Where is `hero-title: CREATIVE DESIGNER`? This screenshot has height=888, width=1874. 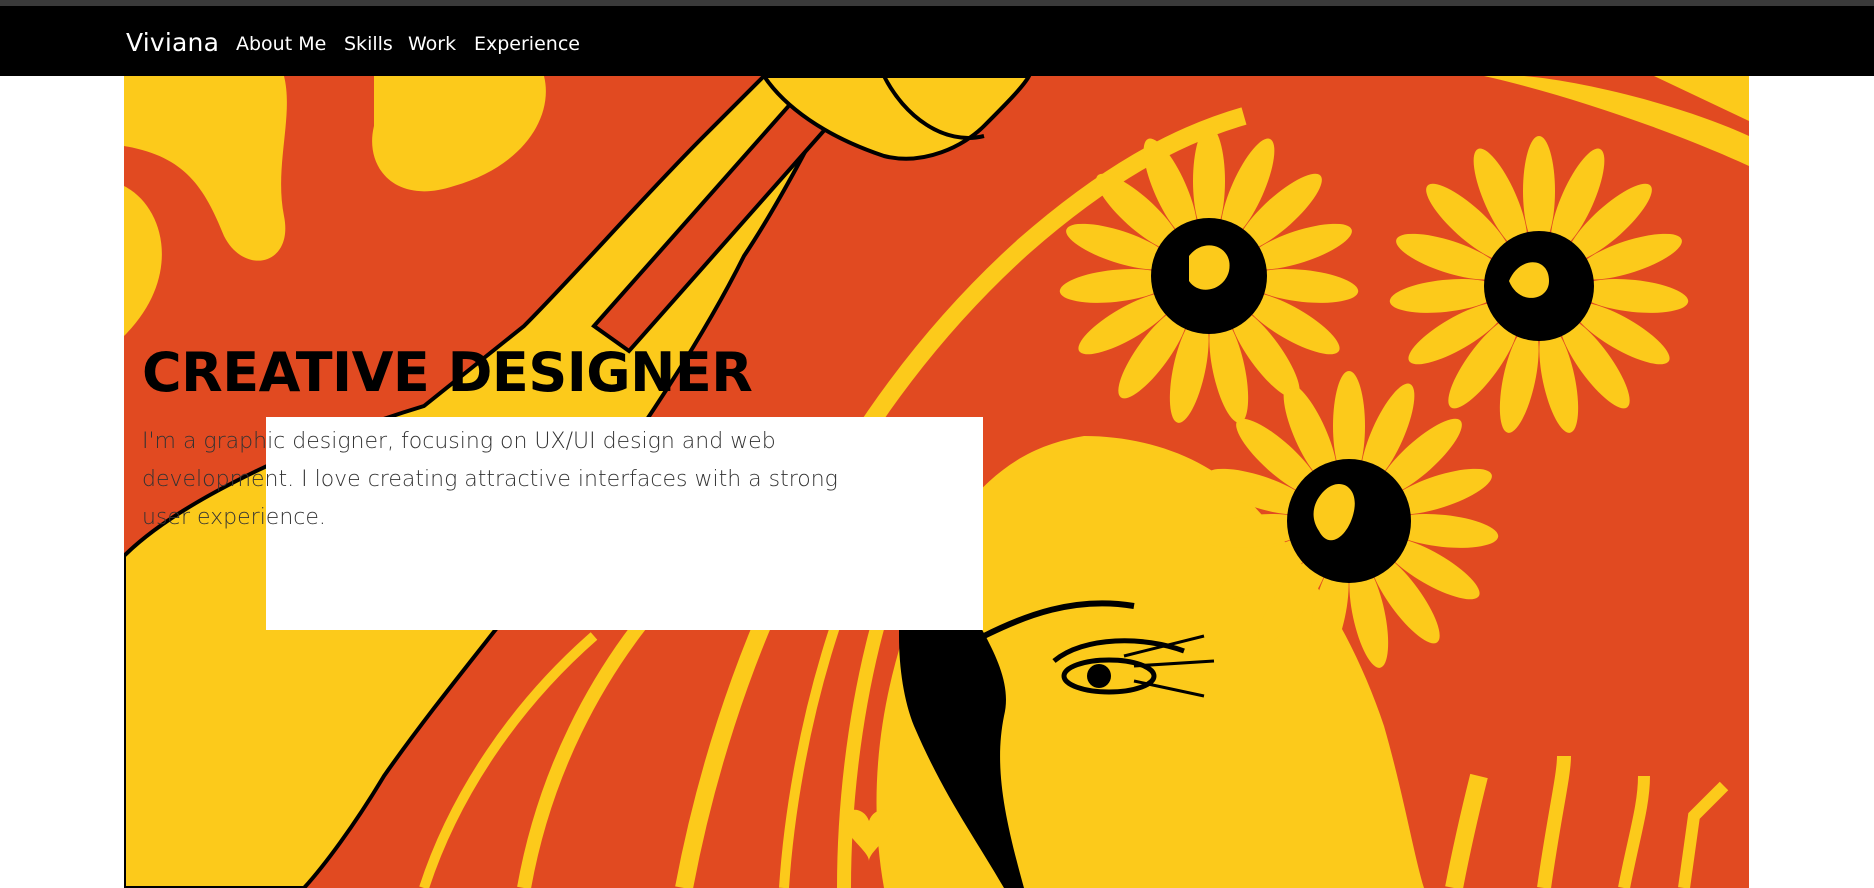
hero-title: CREATIVE DESIGNER is located at coordinates (447, 372).